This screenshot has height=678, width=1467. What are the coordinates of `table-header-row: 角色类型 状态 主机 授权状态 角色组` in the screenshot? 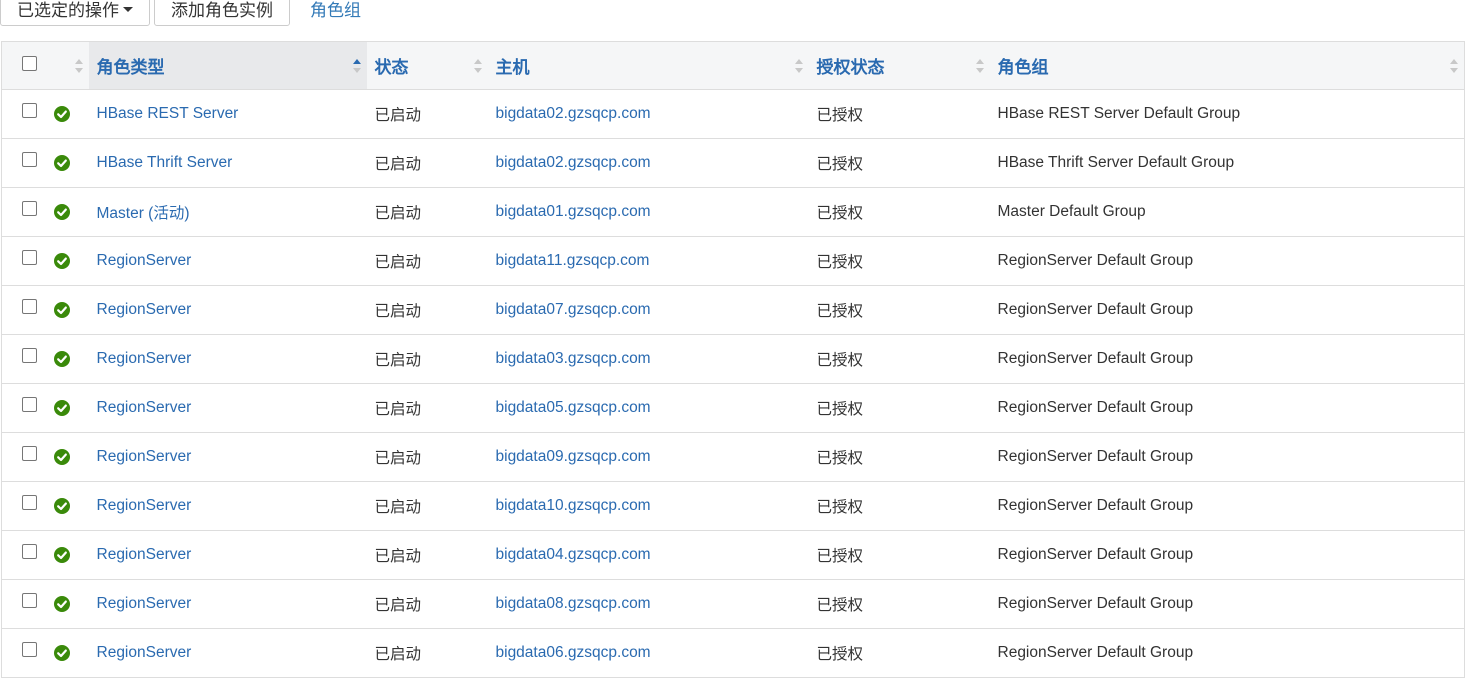 It's located at (733, 65).